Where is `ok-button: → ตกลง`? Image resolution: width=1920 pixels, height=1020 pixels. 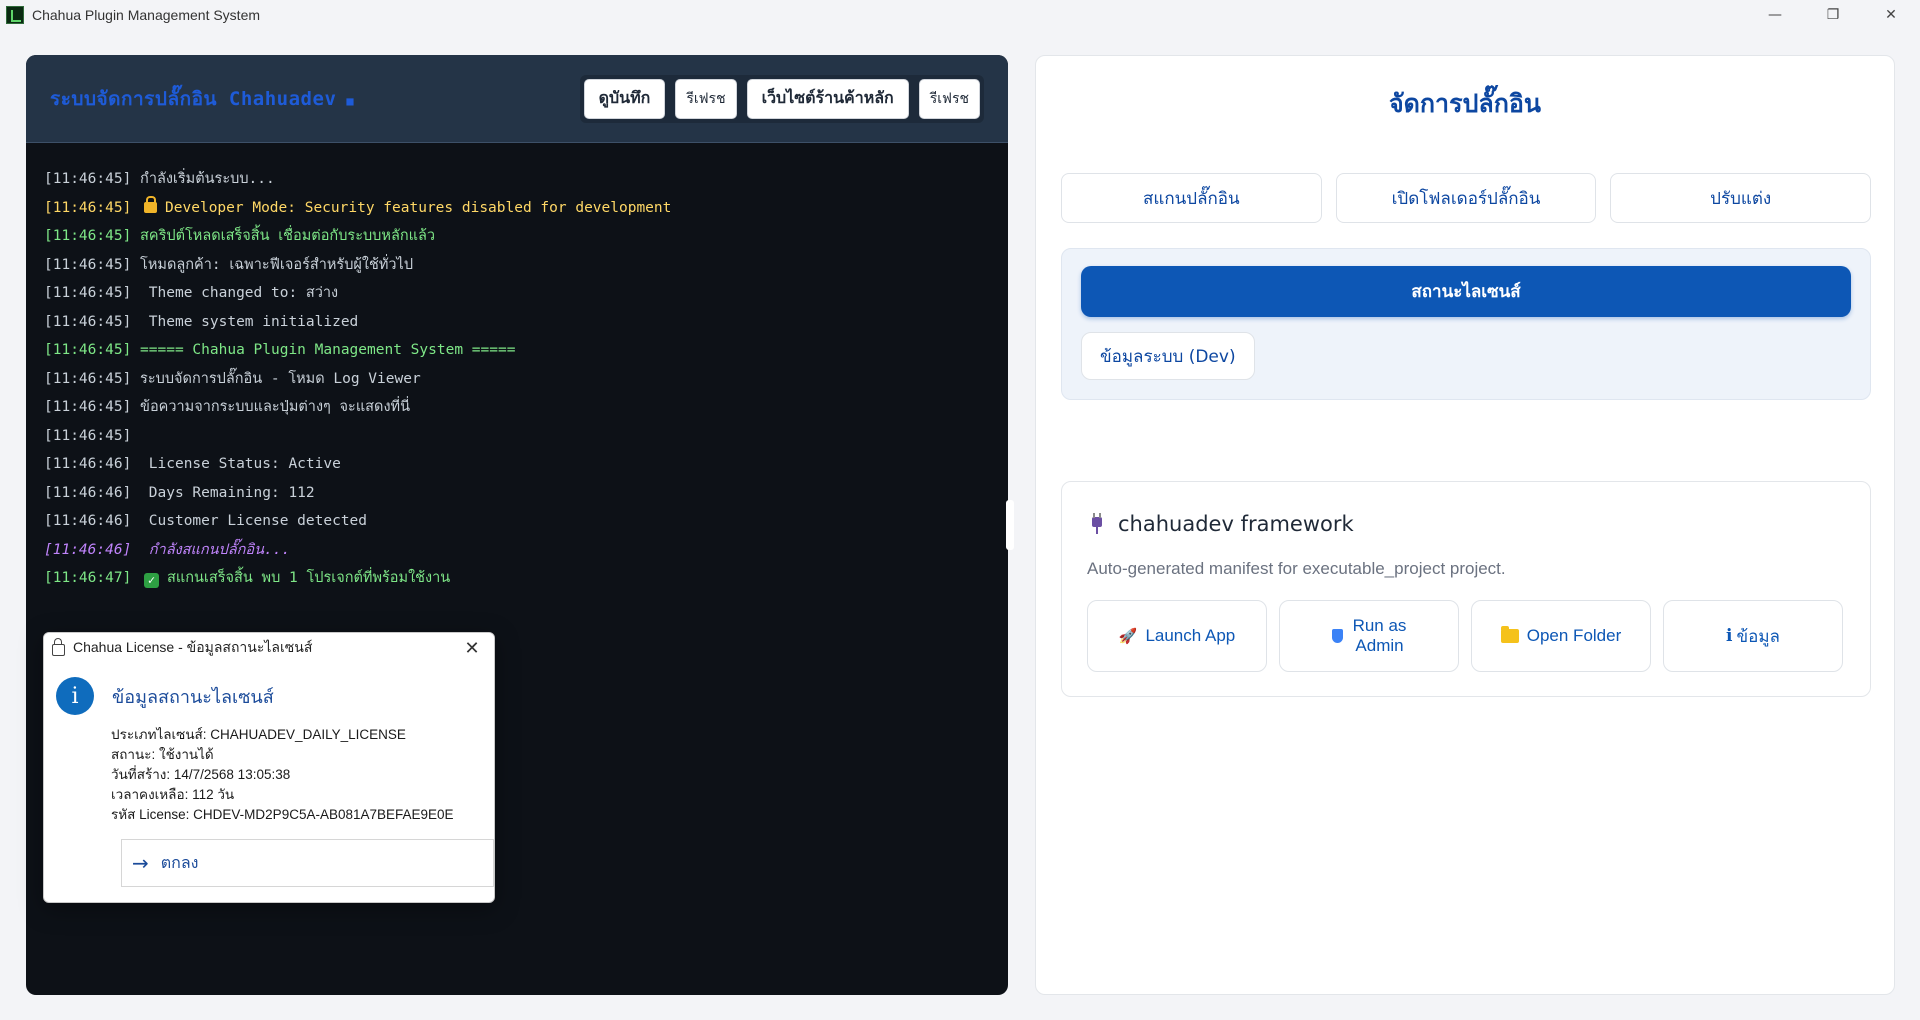 ok-button: → ตกลง is located at coordinates (307, 863).